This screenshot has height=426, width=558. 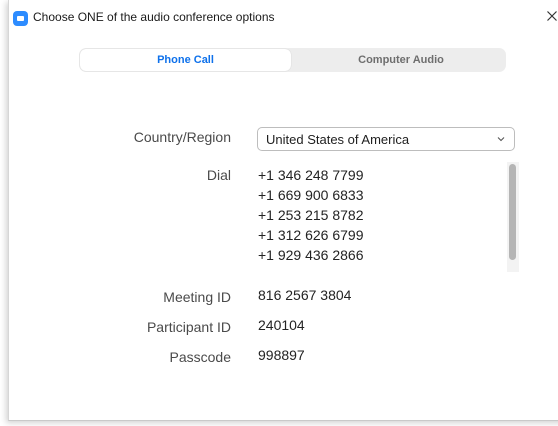 I want to click on close-button, so click(x=551, y=16).